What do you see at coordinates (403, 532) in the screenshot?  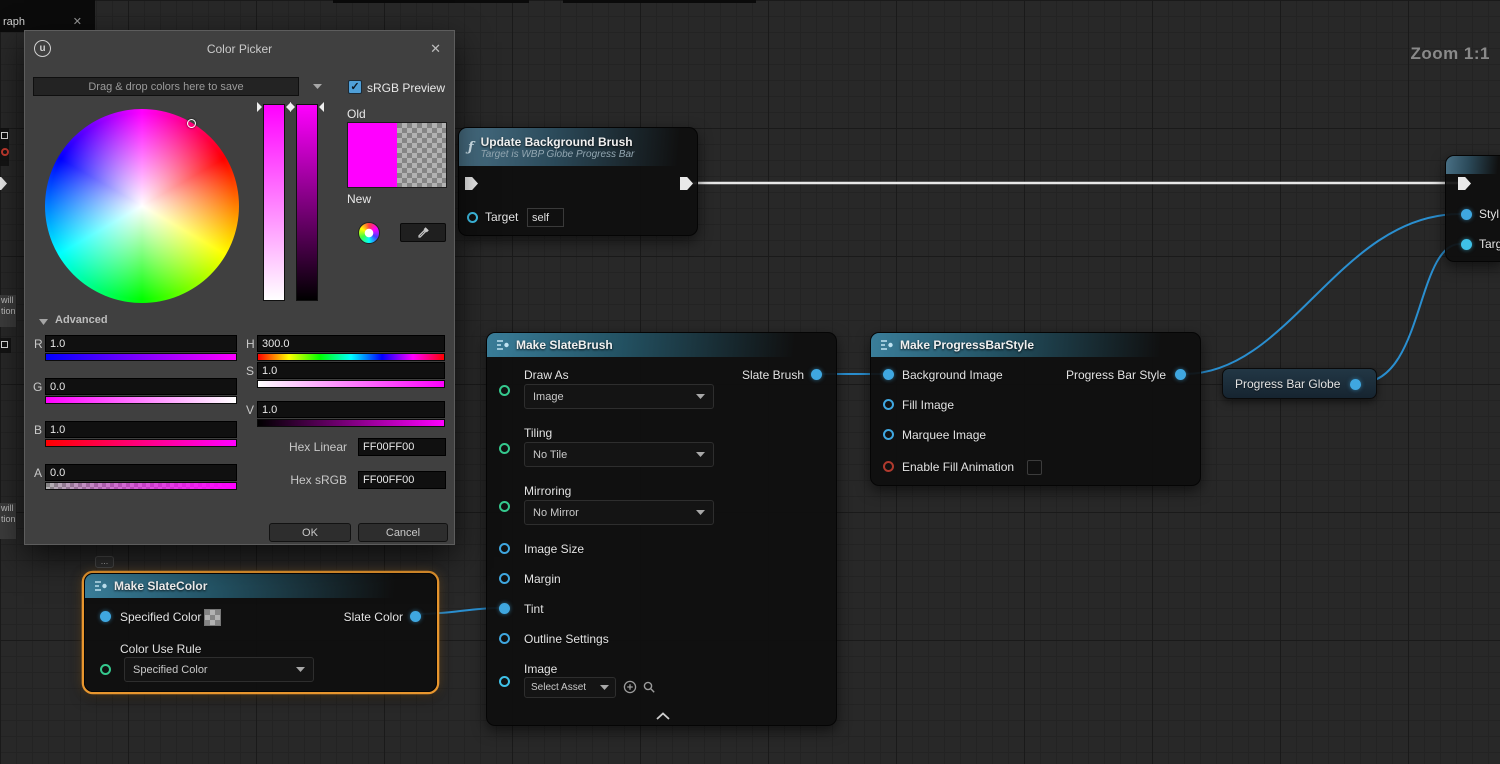 I see `cancel-button: Cancel` at bounding box center [403, 532].